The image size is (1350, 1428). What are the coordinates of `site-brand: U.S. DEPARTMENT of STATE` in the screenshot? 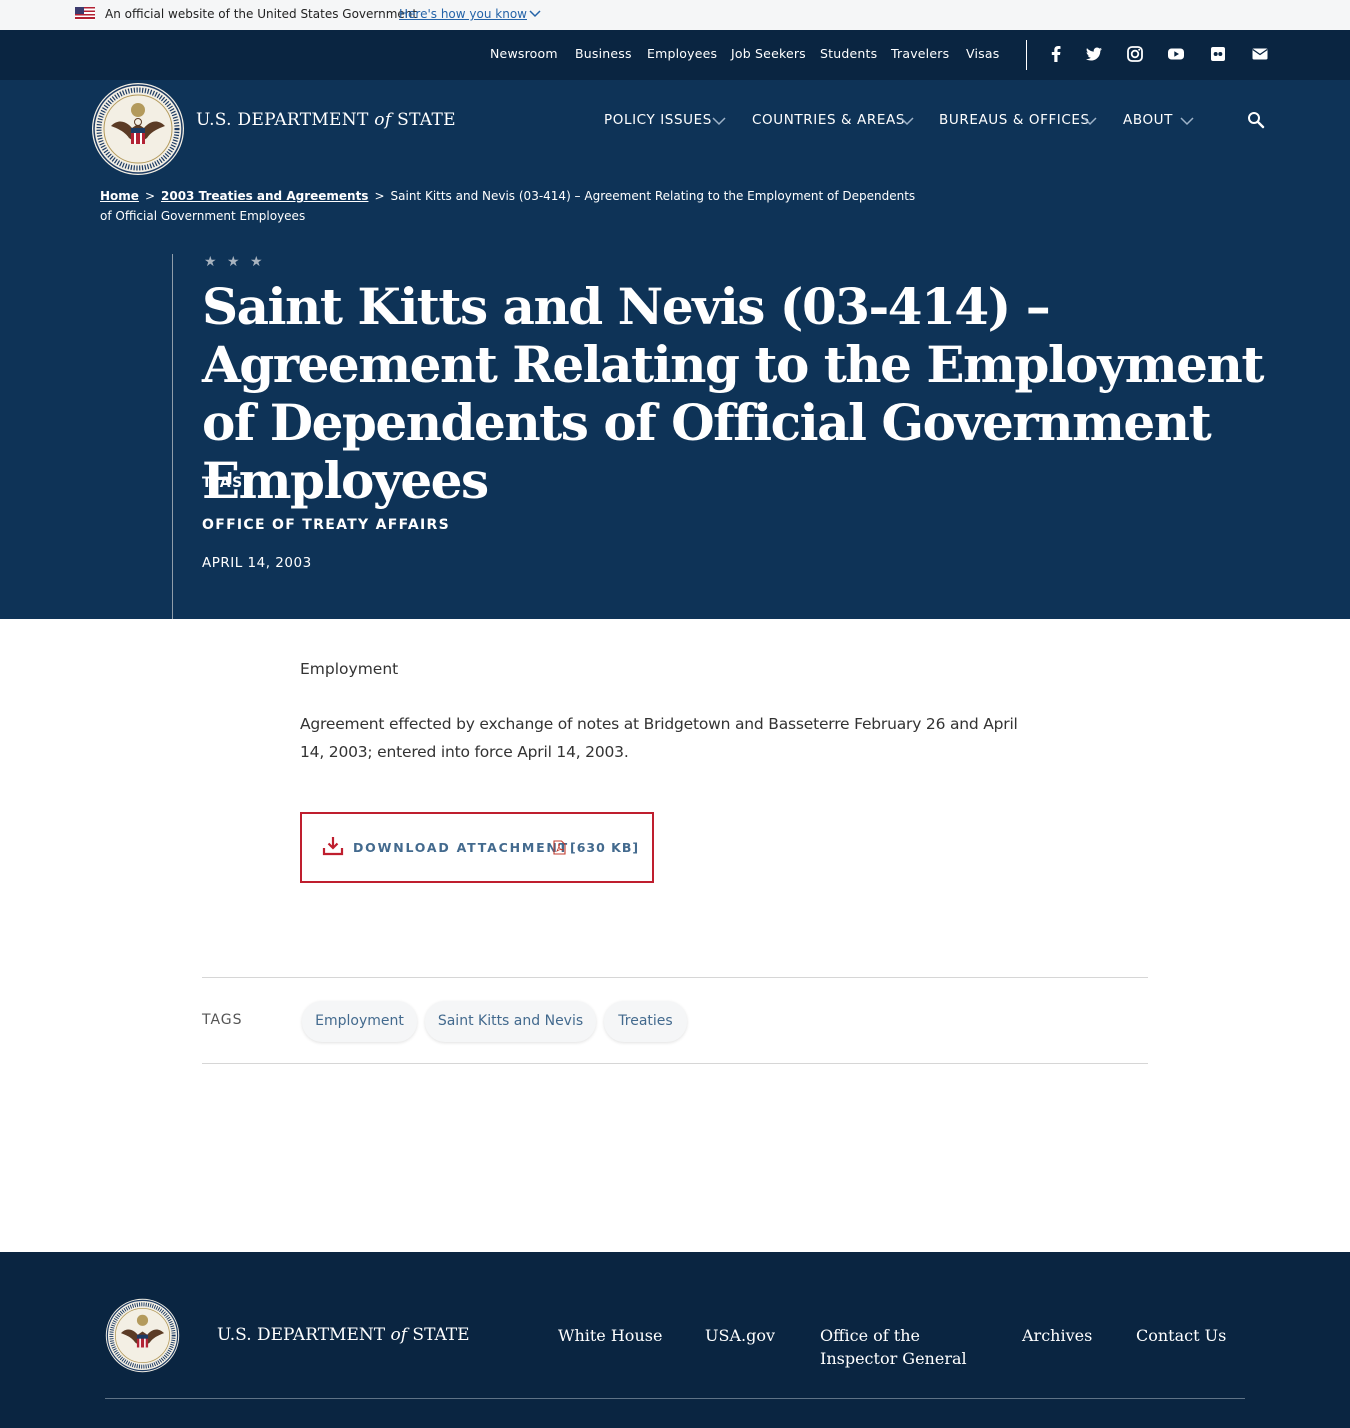 It's located at (326, 120).